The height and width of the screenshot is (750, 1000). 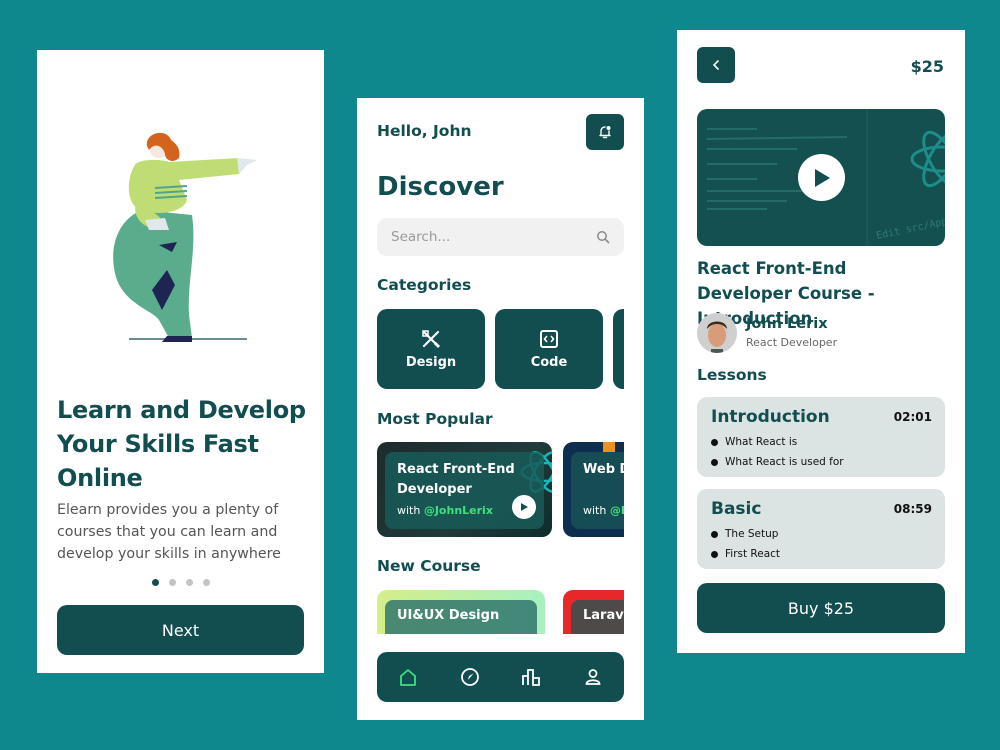 I want to click on bell-icon, so click(x=605, y=132).